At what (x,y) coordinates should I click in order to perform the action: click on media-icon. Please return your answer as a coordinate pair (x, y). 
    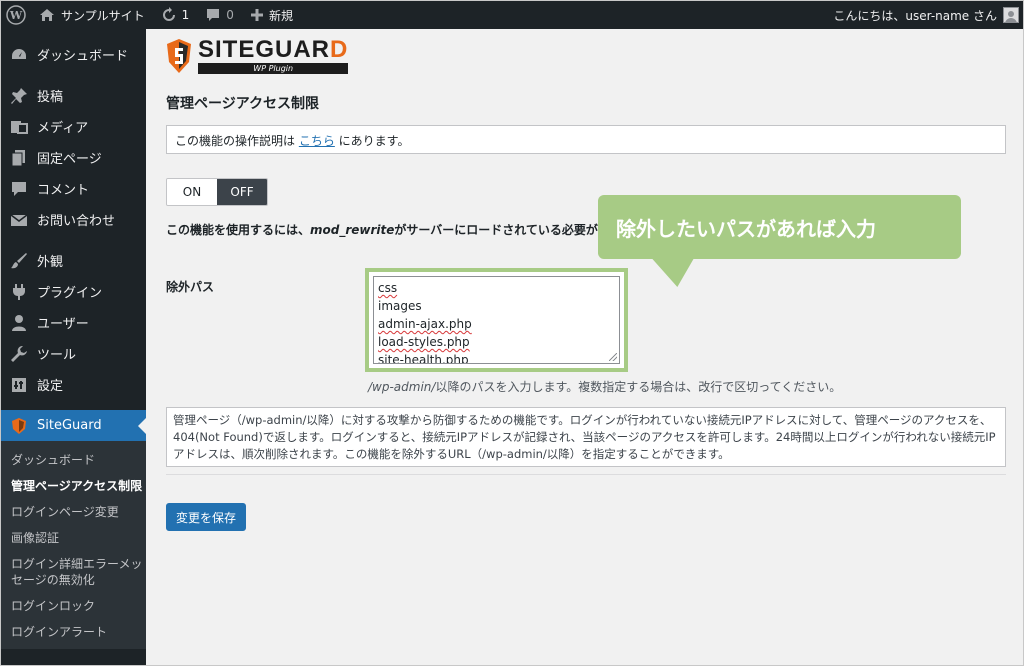
    Looking at the image, I should click on (19, 127).